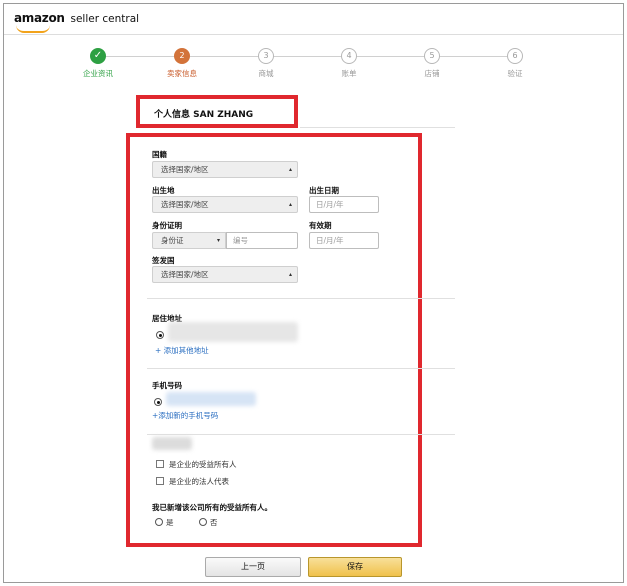  I want to click on step-5-label: 店铺, so click(432, 73).